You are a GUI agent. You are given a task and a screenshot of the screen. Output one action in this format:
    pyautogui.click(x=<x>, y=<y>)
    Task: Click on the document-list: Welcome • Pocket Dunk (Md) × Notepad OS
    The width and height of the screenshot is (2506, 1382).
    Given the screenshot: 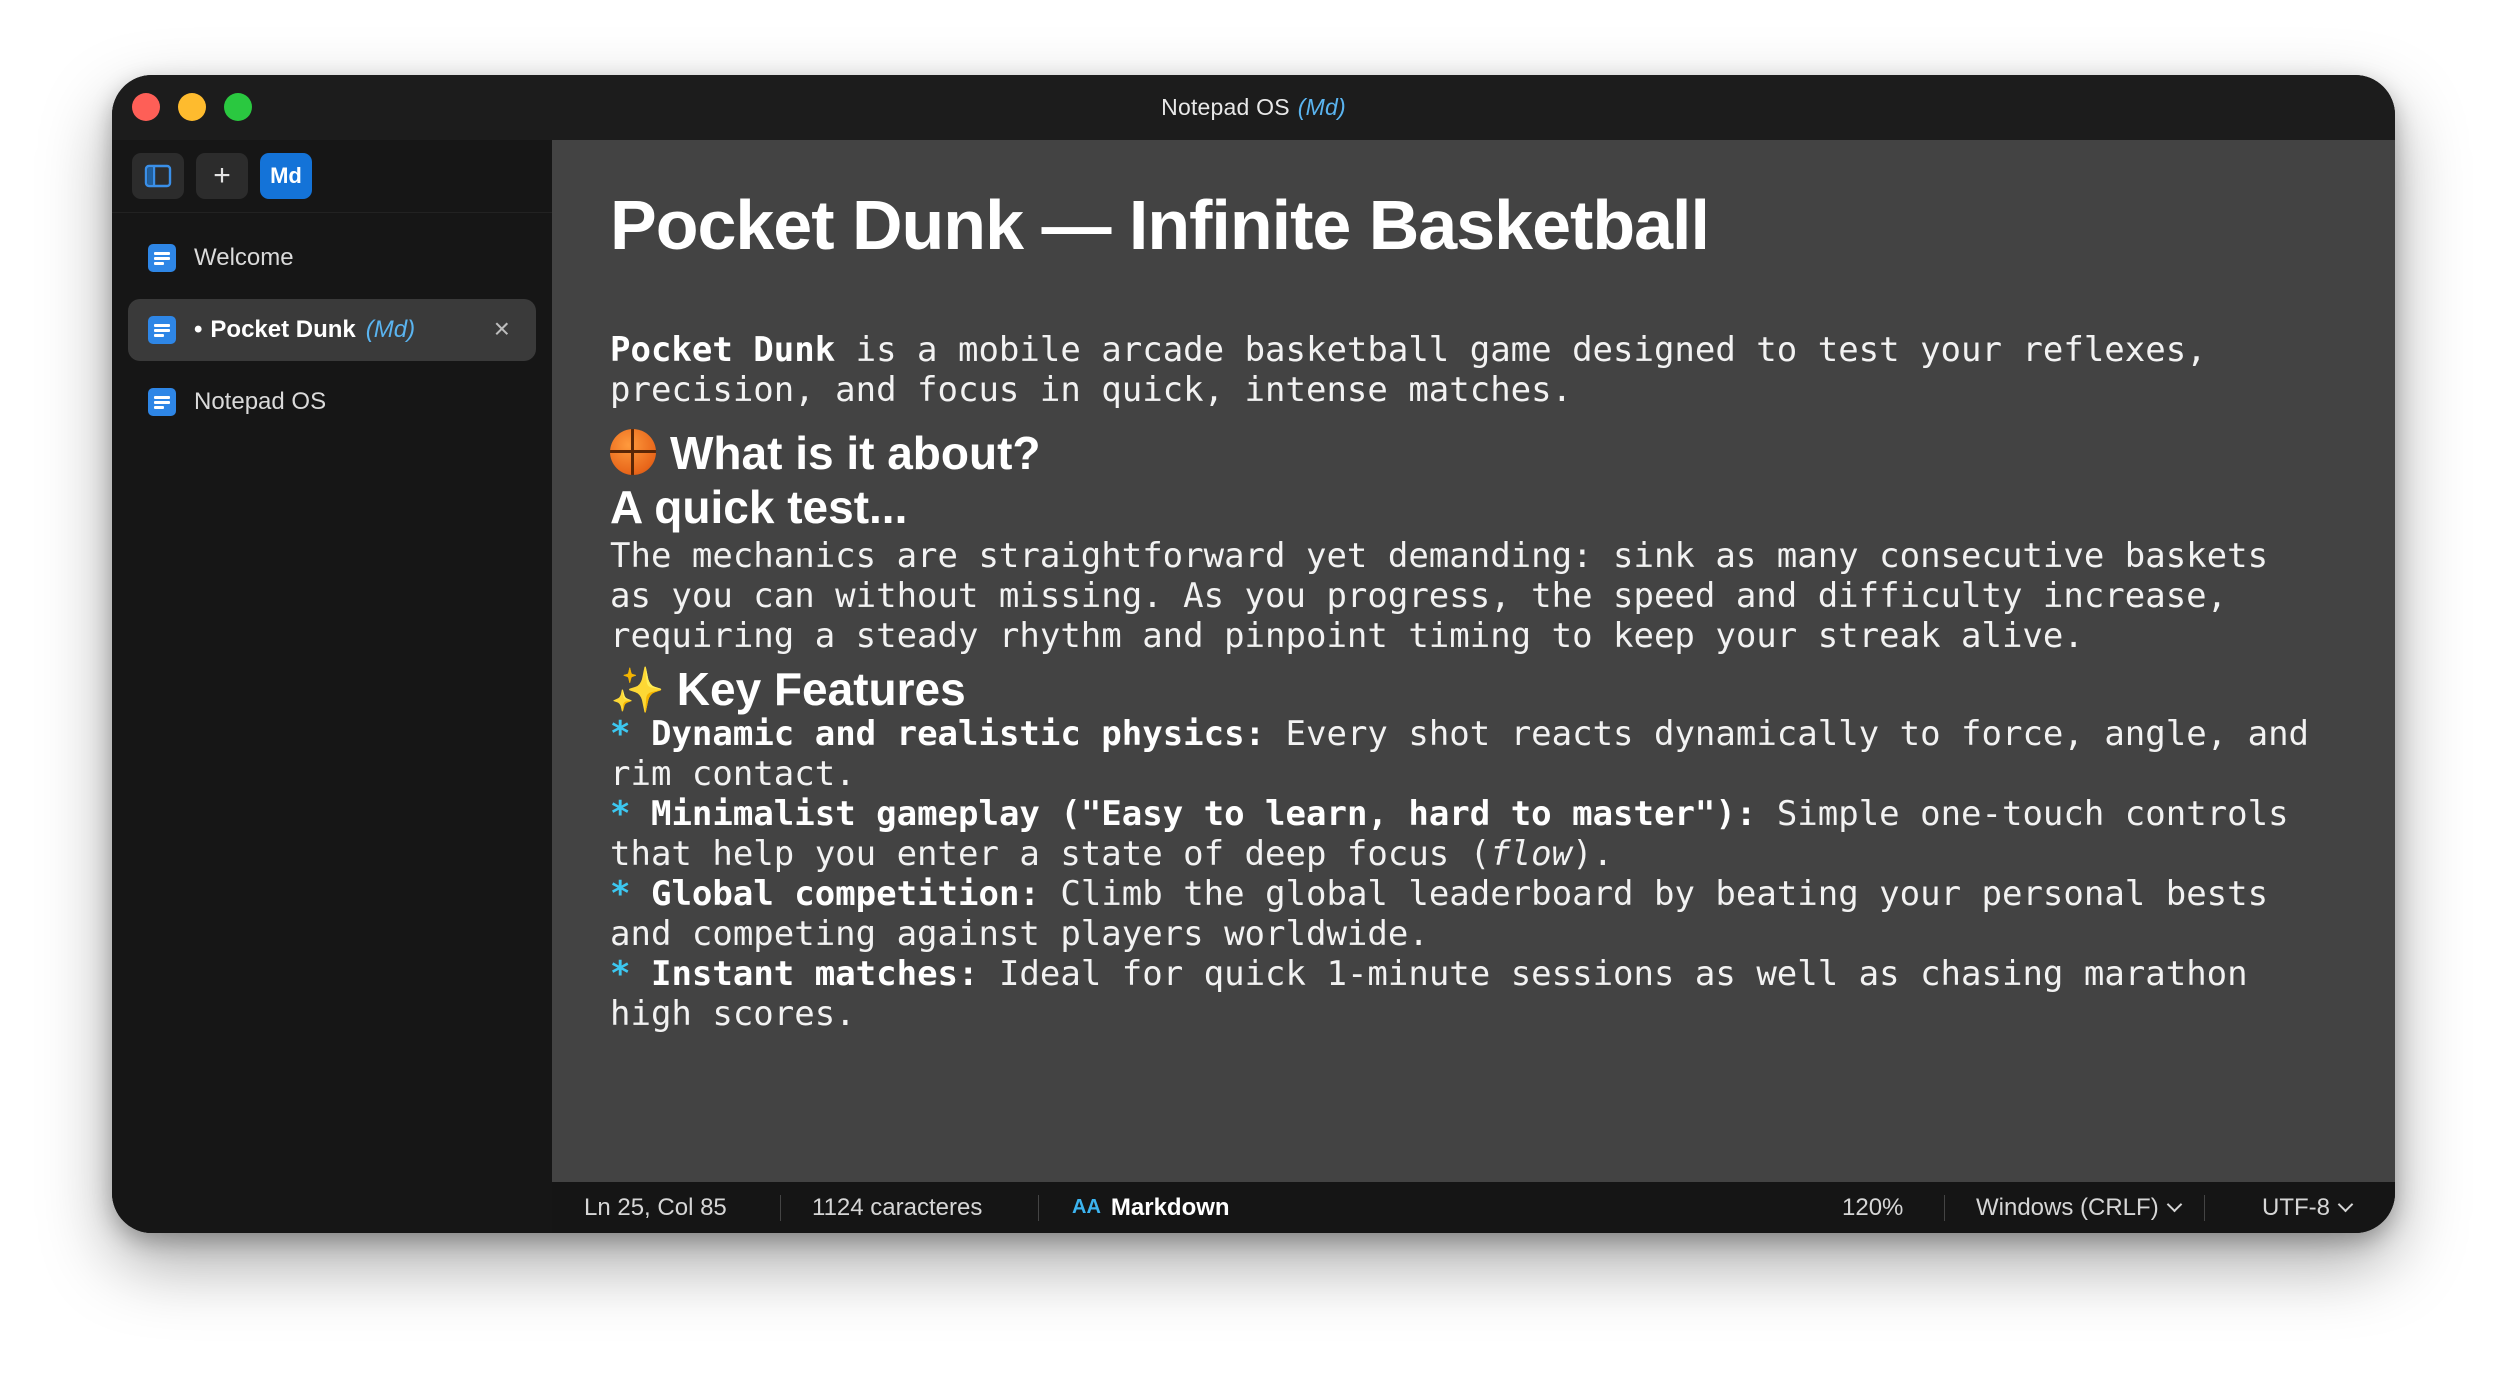 What is the action you would take?
    pyautogui.click(x=332, y=323)
    